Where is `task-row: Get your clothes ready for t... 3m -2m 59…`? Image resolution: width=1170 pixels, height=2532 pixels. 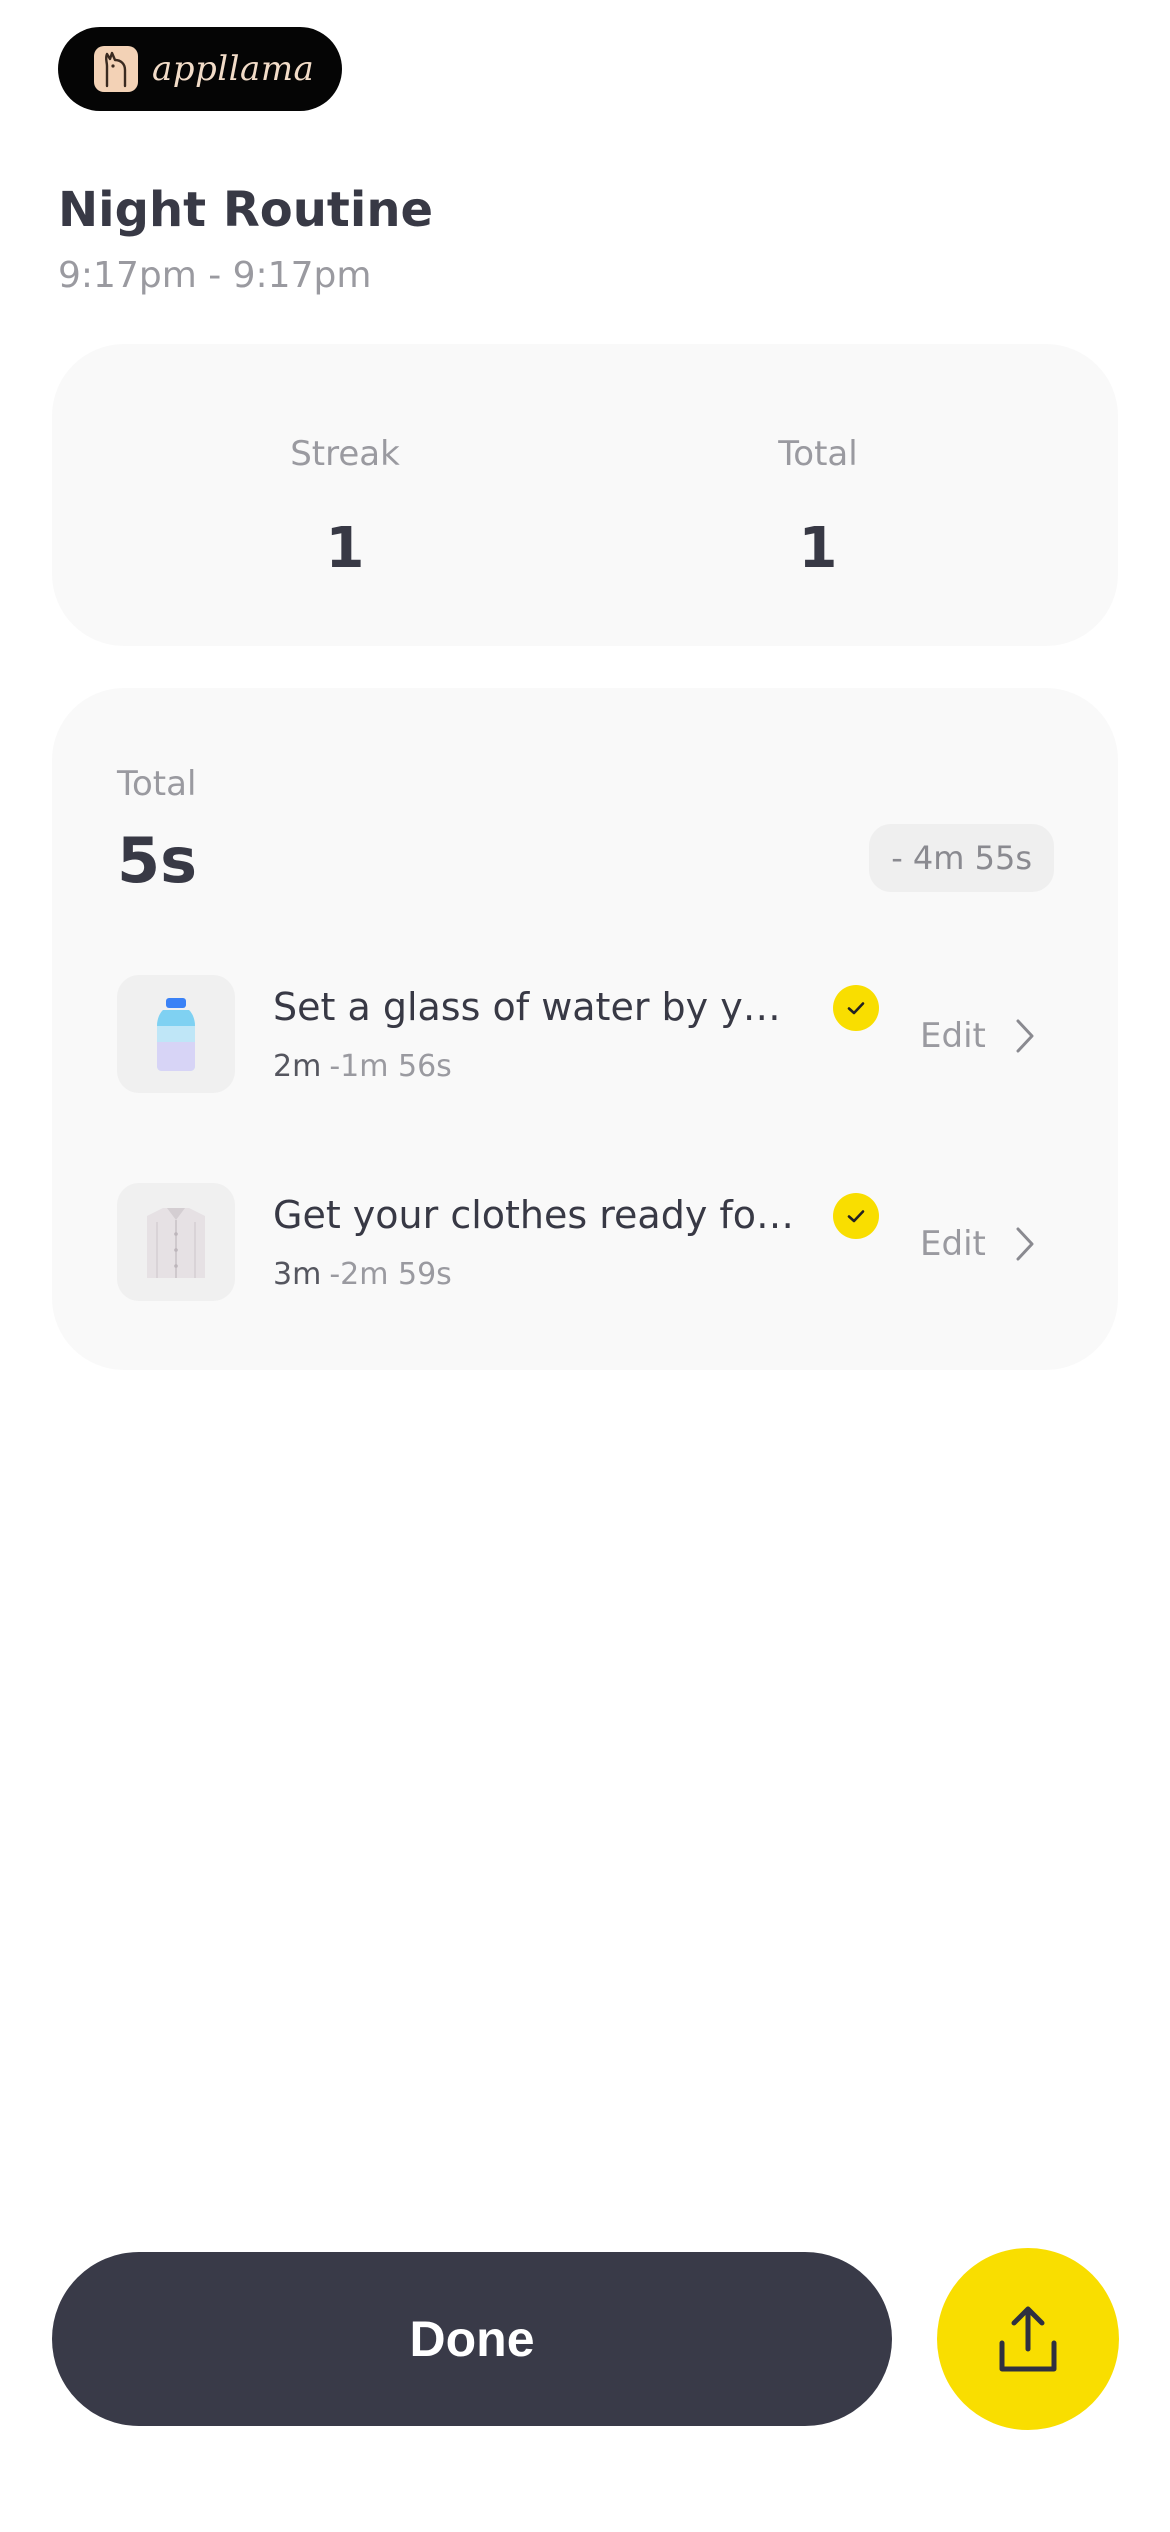
task-row: Get your clothes ready for t... 3m -2m 59… is located at coordinates (585, 1243).